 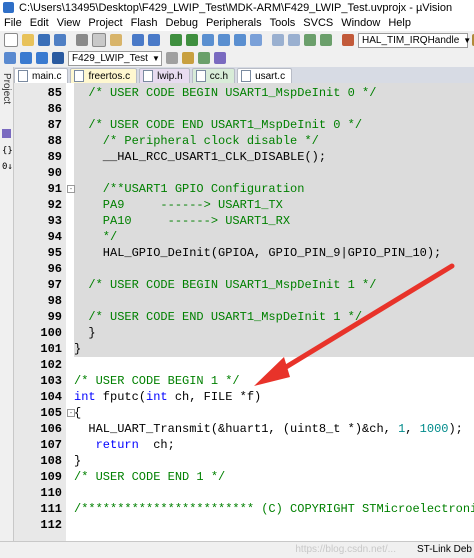 What do you see at coordinates (244, 301) in the screenshot?
I see `code-line: 98` at bounding box center [244, 301].